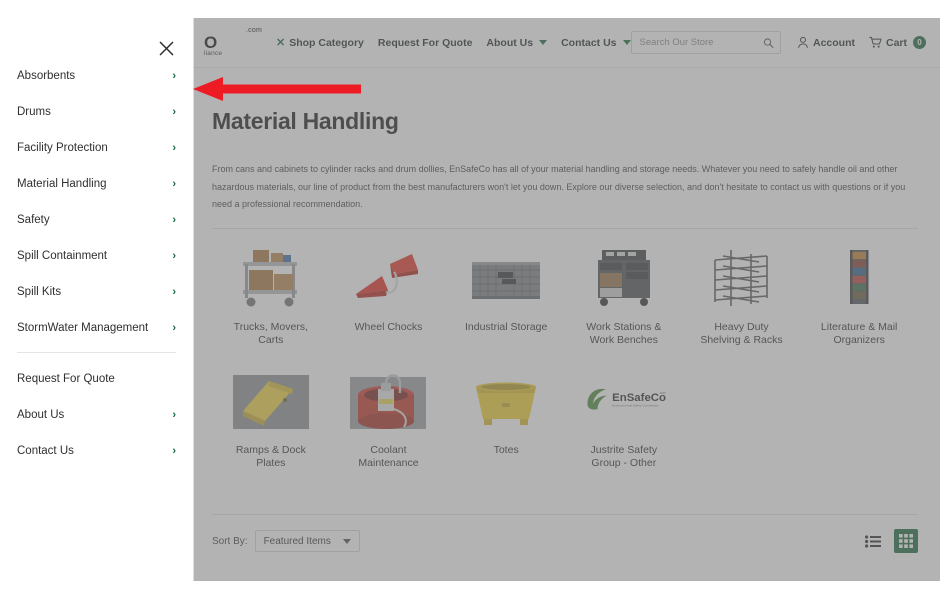 This screenshot has width=940, height=600. I want to click on close-x-icon: ✕, so click(281, 43).